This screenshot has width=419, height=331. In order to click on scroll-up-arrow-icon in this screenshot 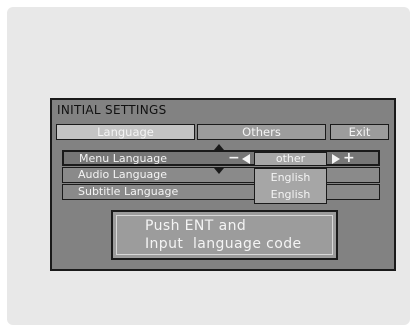, I will do `click(219, 147)`.